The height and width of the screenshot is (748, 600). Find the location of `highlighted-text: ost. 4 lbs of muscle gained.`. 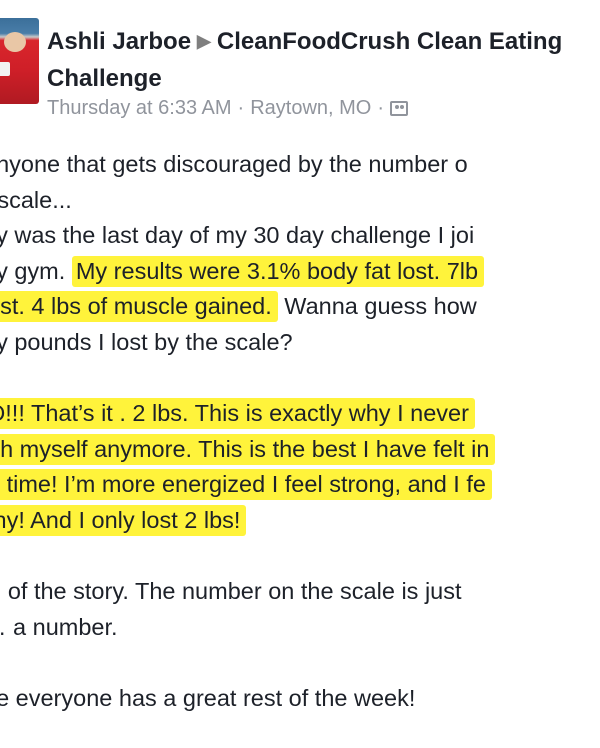

highlighted-text: ost. 4 lbs of muscle gained. is located at coordinates (139, 307).